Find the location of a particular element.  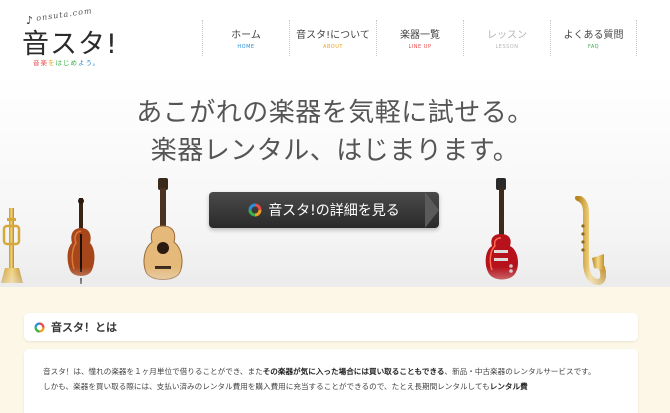

nav-item-home: ホーム HOME is located at coordinates (245, 38).